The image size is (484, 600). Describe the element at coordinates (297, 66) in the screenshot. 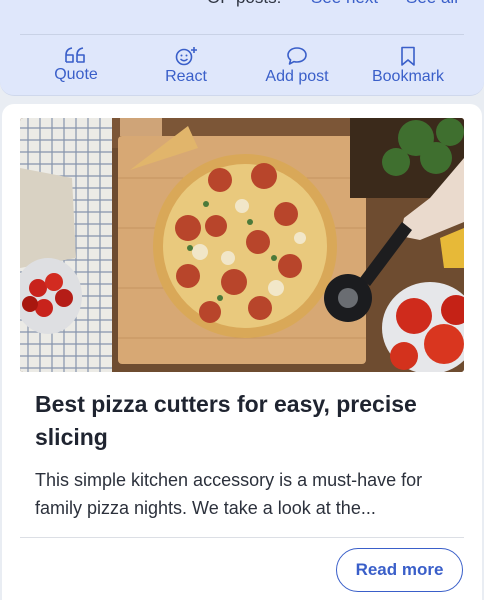

I see `add-post-button: Add post` at that location.